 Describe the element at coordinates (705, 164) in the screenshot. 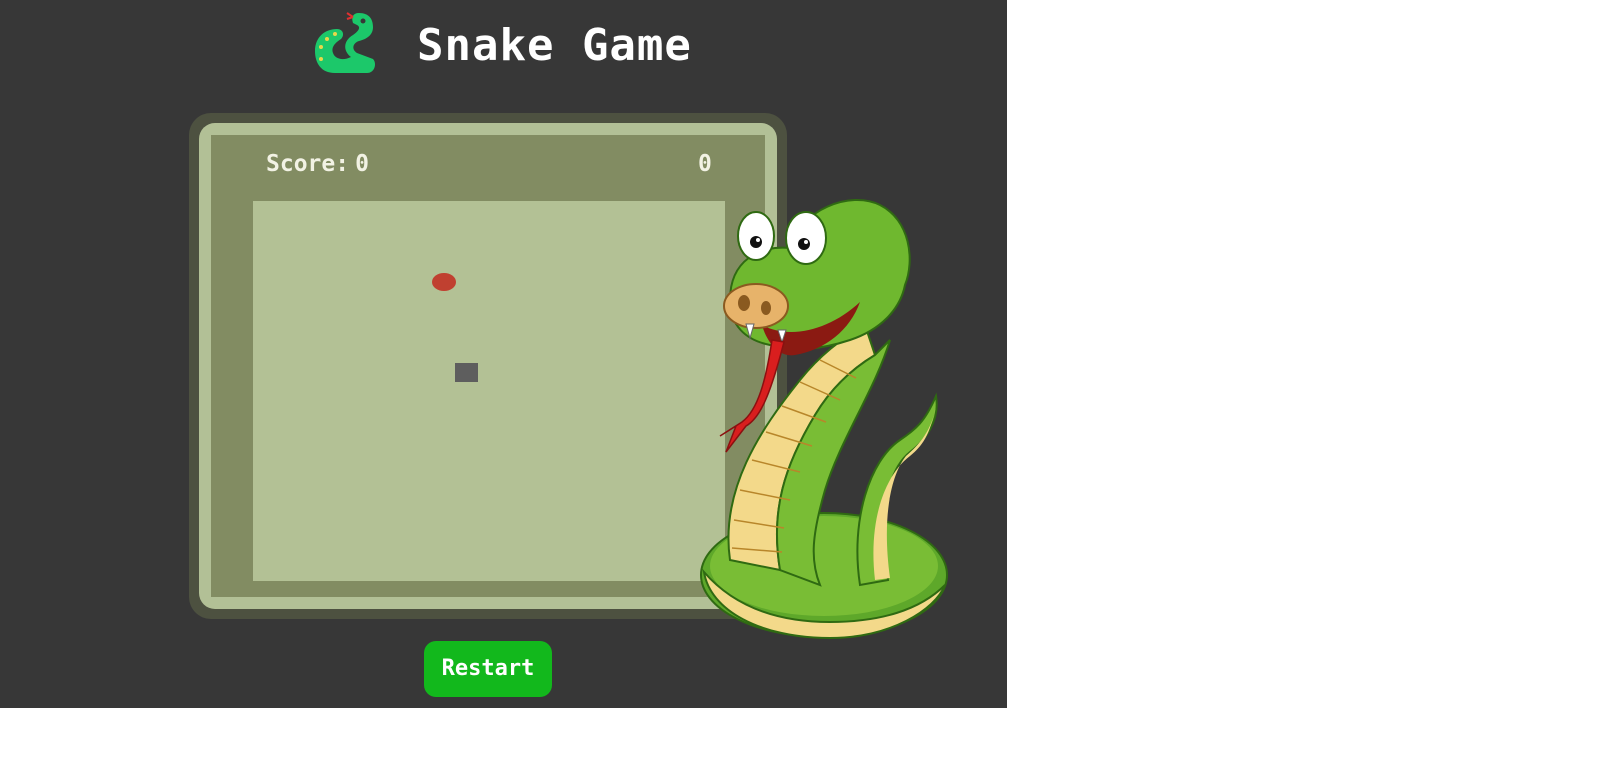

I see `high-score-value: 0` at that location.